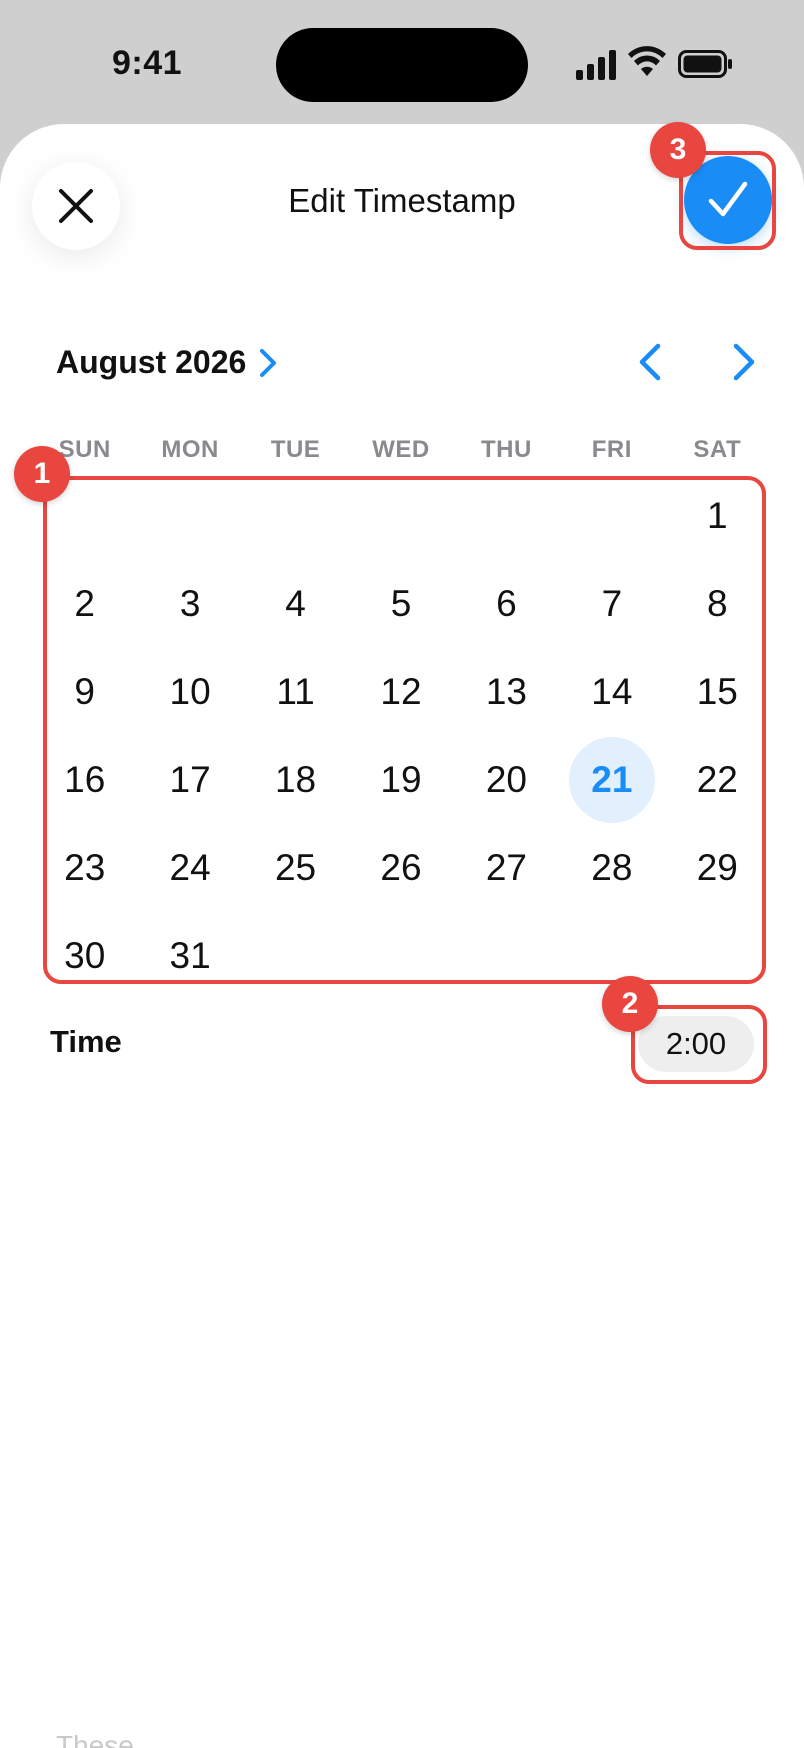 This screenshot has width=804, height=1748. What do you see at coordinates (611, 449) in the screenshot?
I see `weekday-label: FRI` at bounding box center [611, 449].